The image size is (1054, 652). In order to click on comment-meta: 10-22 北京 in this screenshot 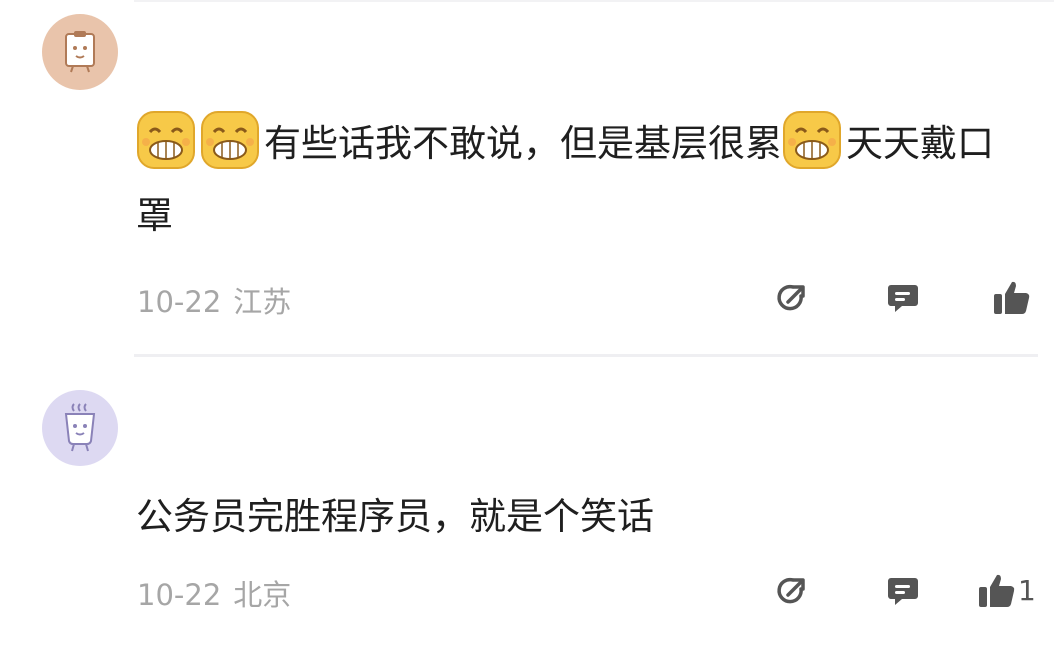, I will do `click(214, 593)`.